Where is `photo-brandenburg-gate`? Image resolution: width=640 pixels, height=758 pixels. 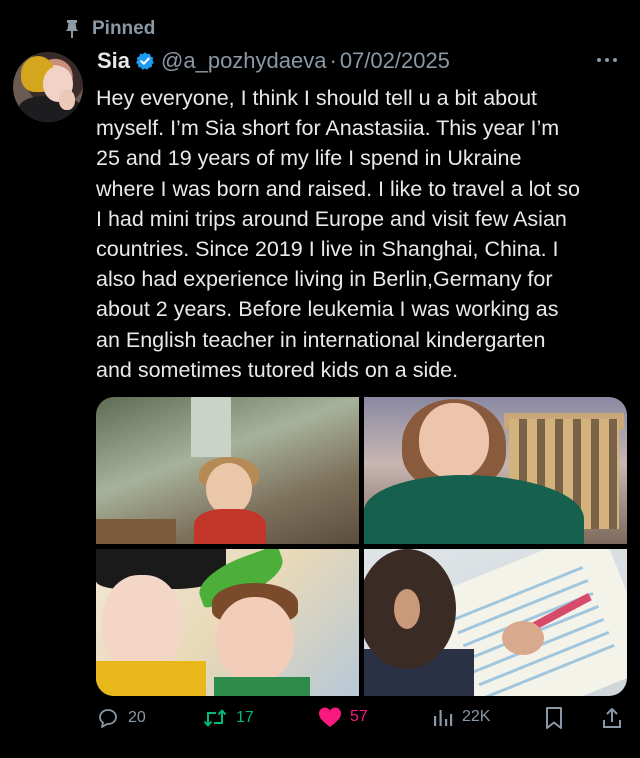 photo-brandenburg-gate is located at coordinates (495, 470).